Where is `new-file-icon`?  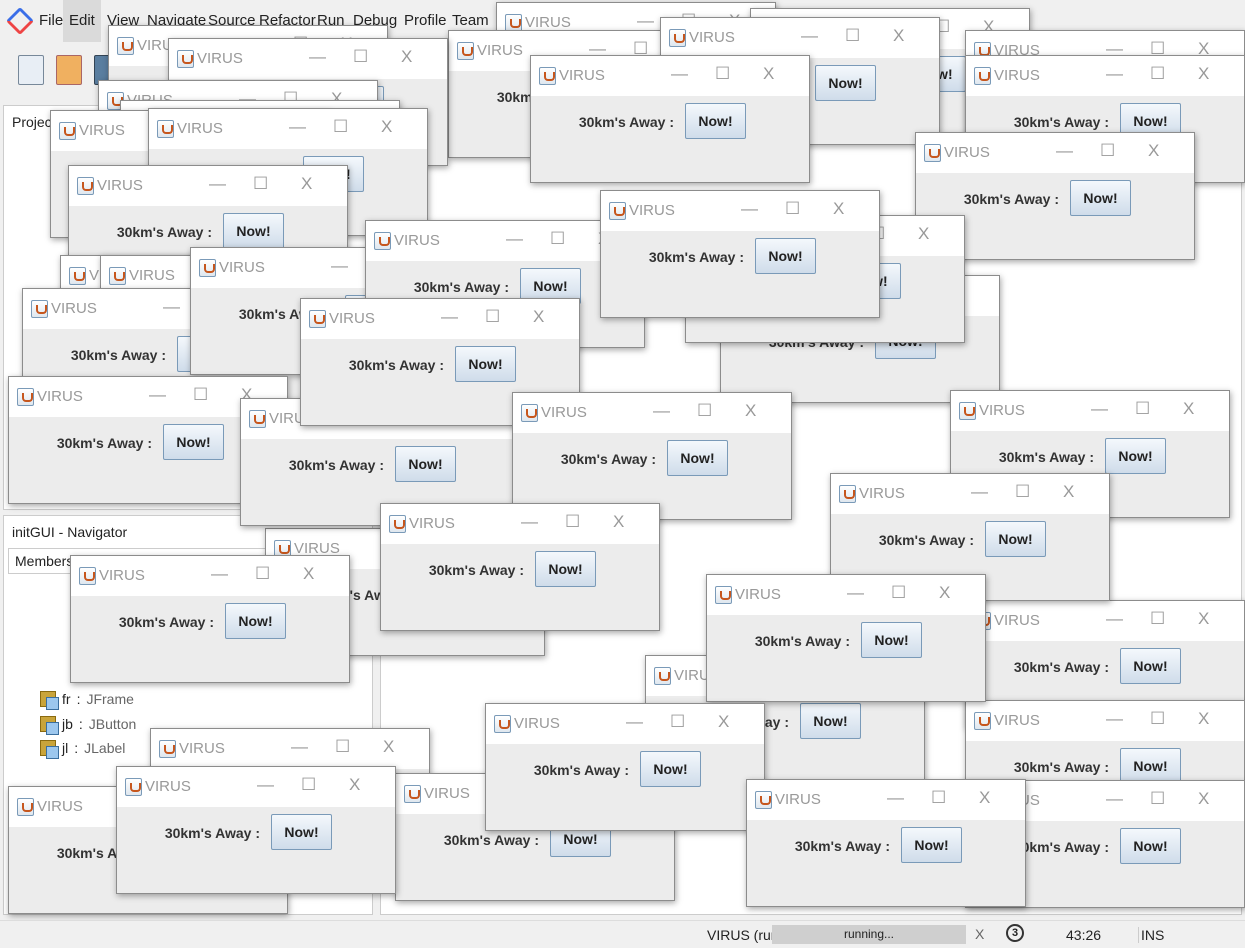 new-file-icon is located at coordinates (31, 70).